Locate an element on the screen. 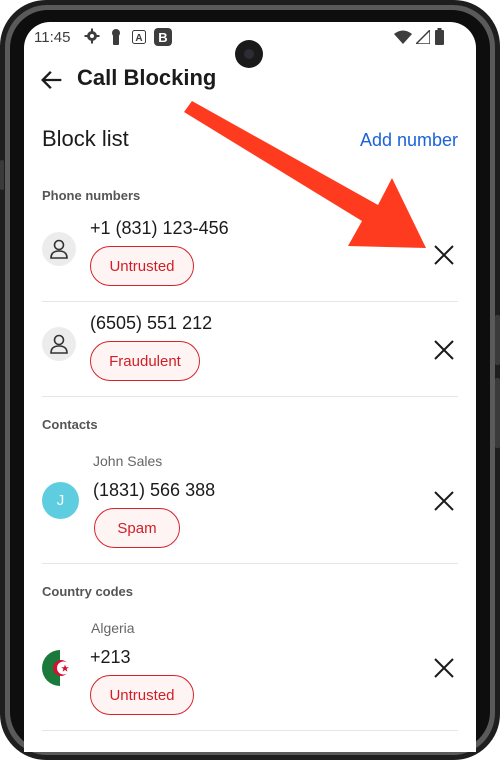  signal-icon is located at coordinates (423, 37).